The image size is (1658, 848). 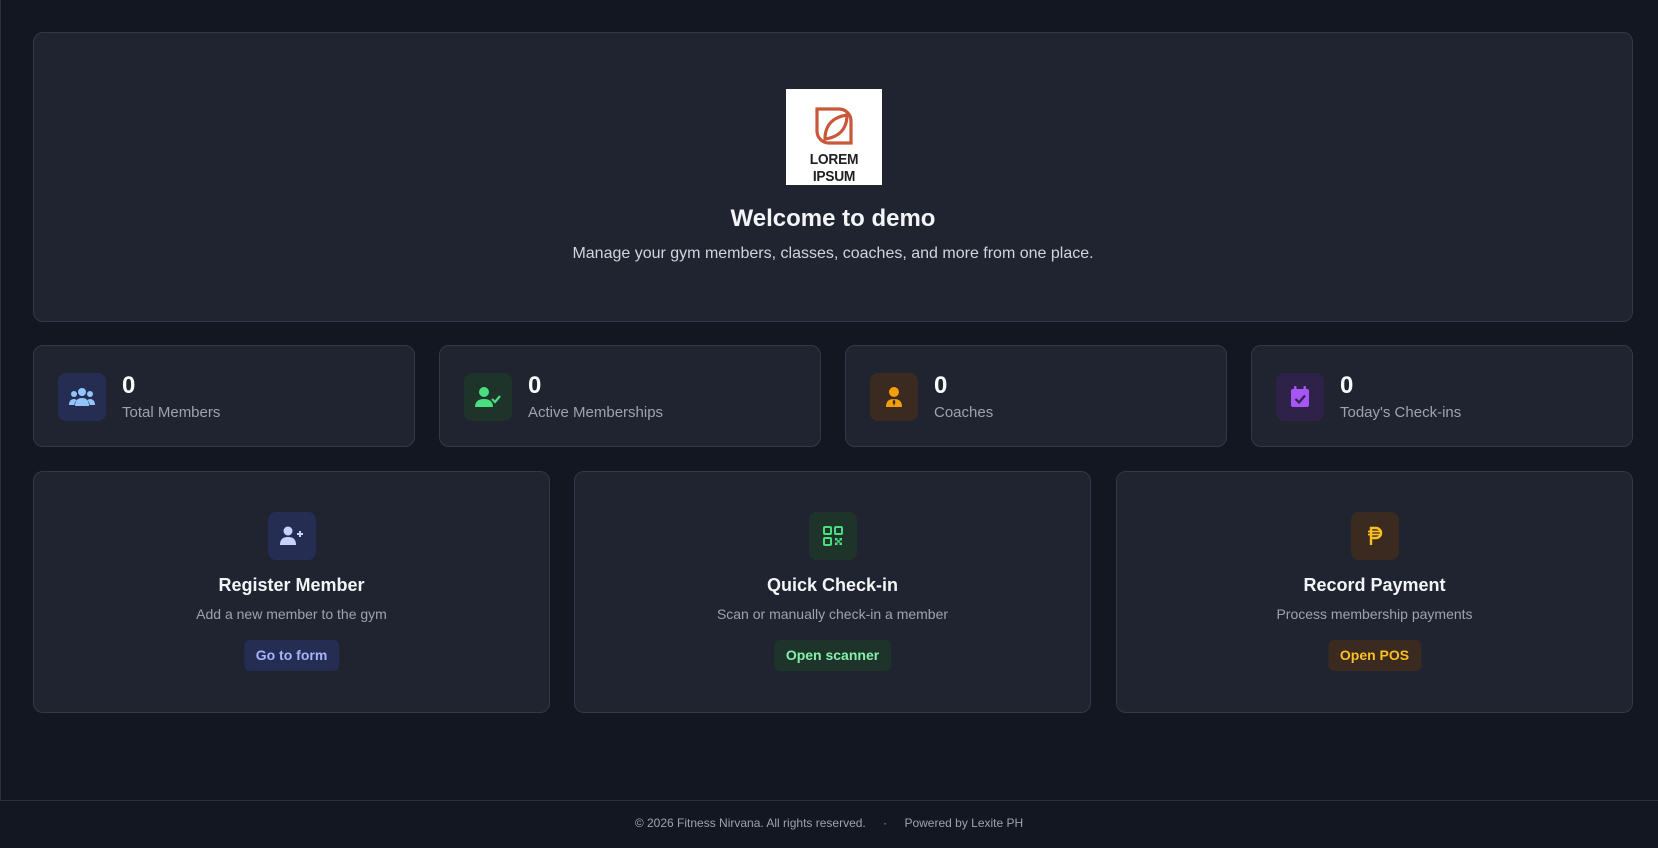 I want to click on action-title: Record Payment, so click(x=1374, y=585).